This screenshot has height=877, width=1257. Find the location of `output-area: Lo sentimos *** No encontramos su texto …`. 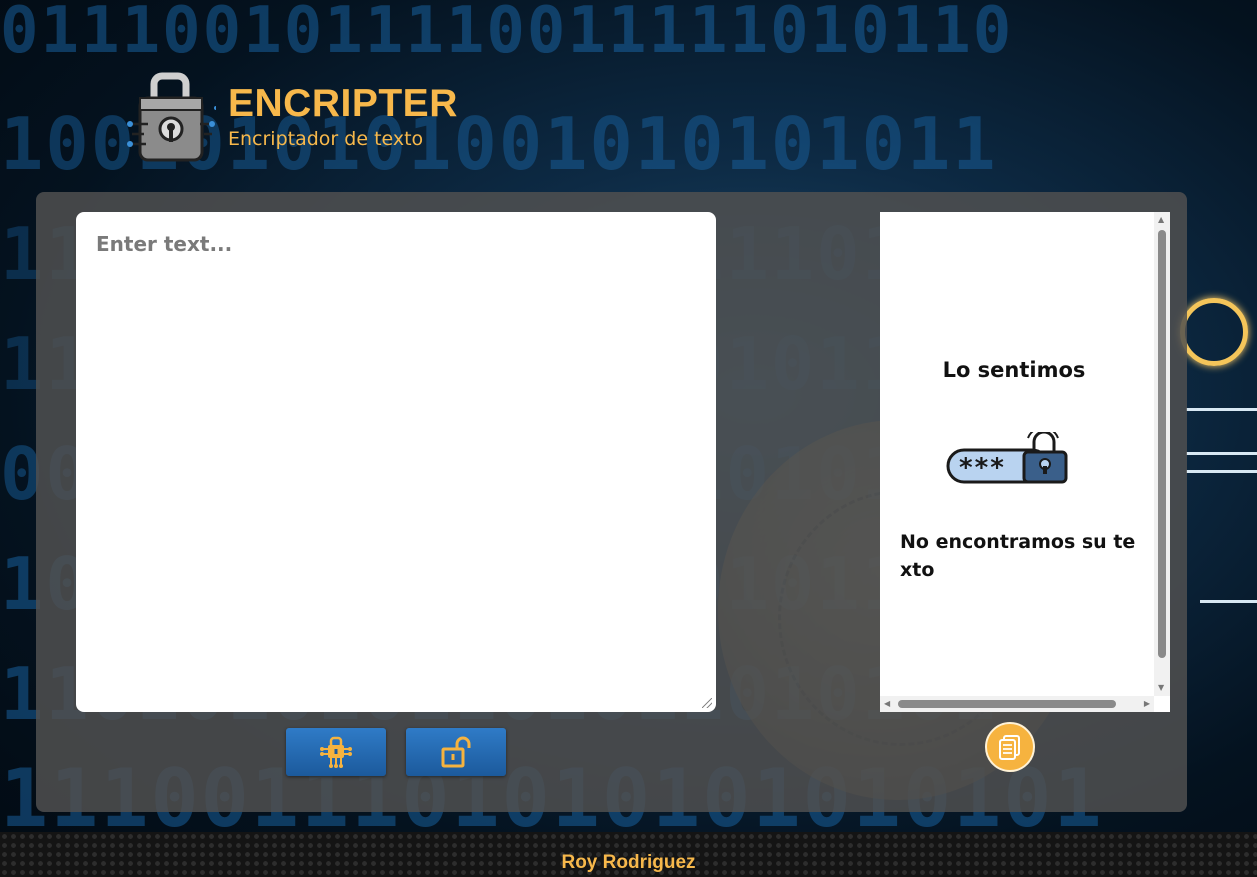

output-area: Lo sentimos *** No encontramos su texto … is located at coordinates (1025, 462).